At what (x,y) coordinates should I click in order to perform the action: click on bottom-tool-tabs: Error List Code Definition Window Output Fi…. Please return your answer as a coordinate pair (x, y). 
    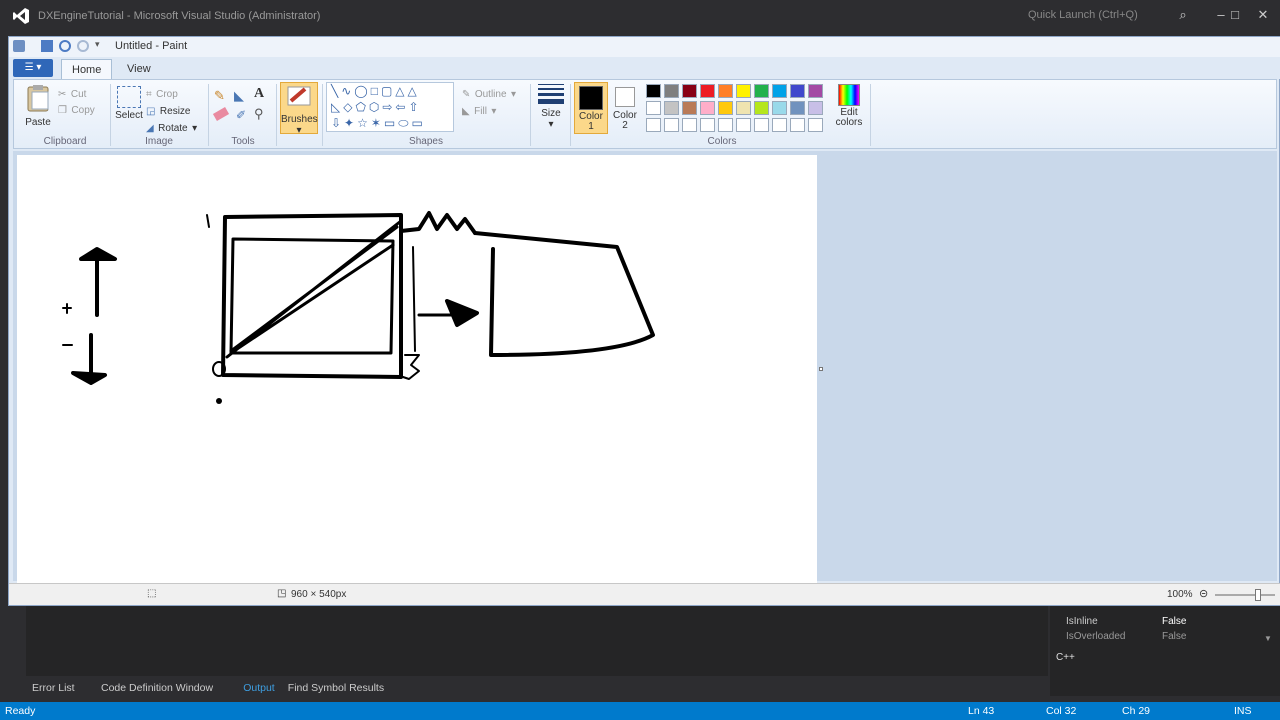
    Looking at the image, I should click on (525, 689).